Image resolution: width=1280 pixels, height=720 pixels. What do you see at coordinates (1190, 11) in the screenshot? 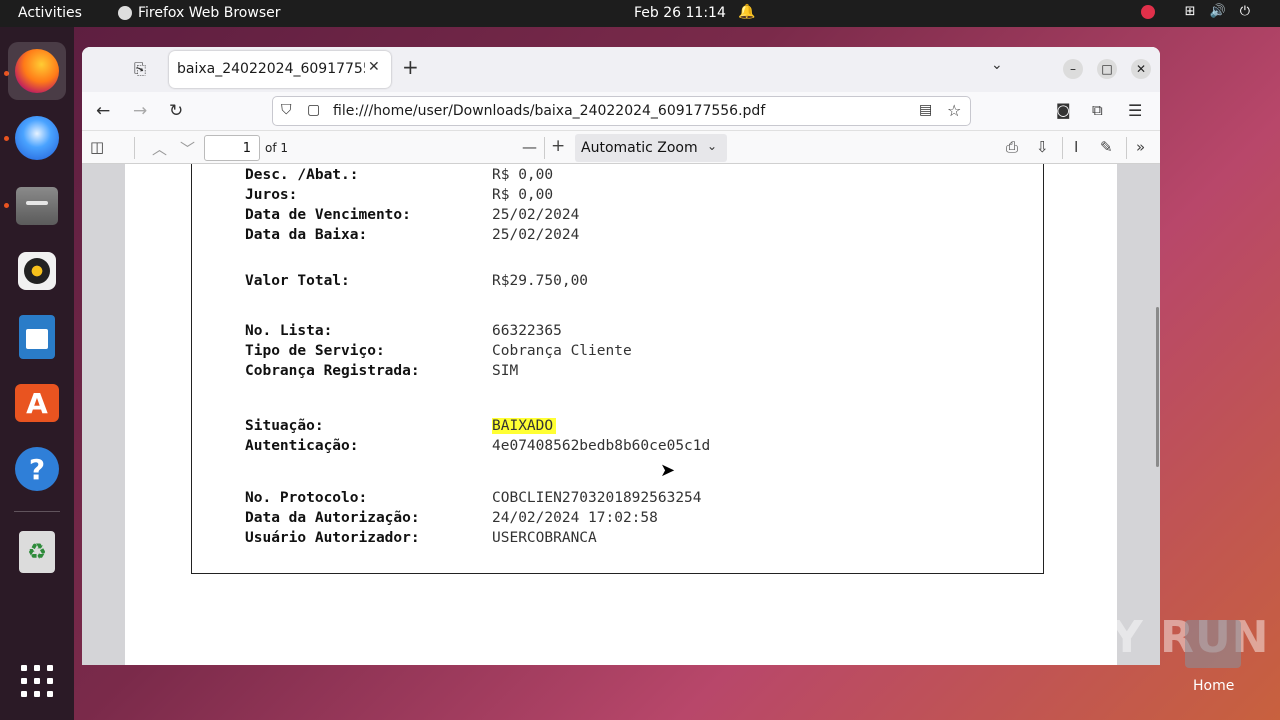
I see `network-icon: ⊞` at bounding box center [1190, 11].